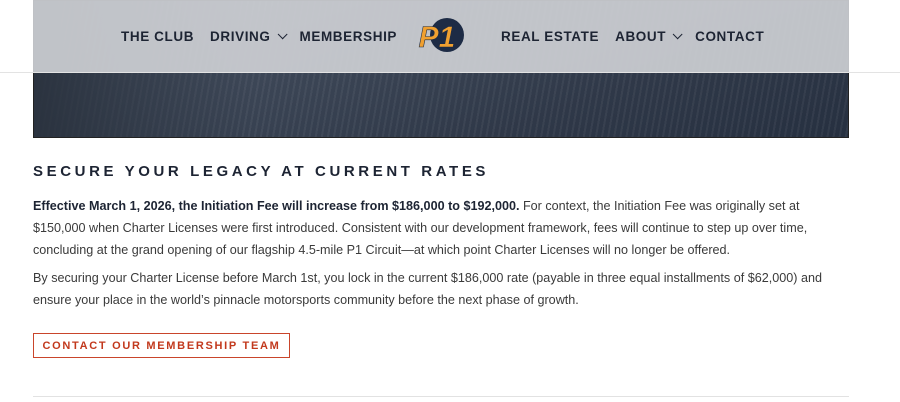 This screenshot has width=900, height=402. I want to click on nav-label-real-estate: REAL ESTATE, so click(550, 36).